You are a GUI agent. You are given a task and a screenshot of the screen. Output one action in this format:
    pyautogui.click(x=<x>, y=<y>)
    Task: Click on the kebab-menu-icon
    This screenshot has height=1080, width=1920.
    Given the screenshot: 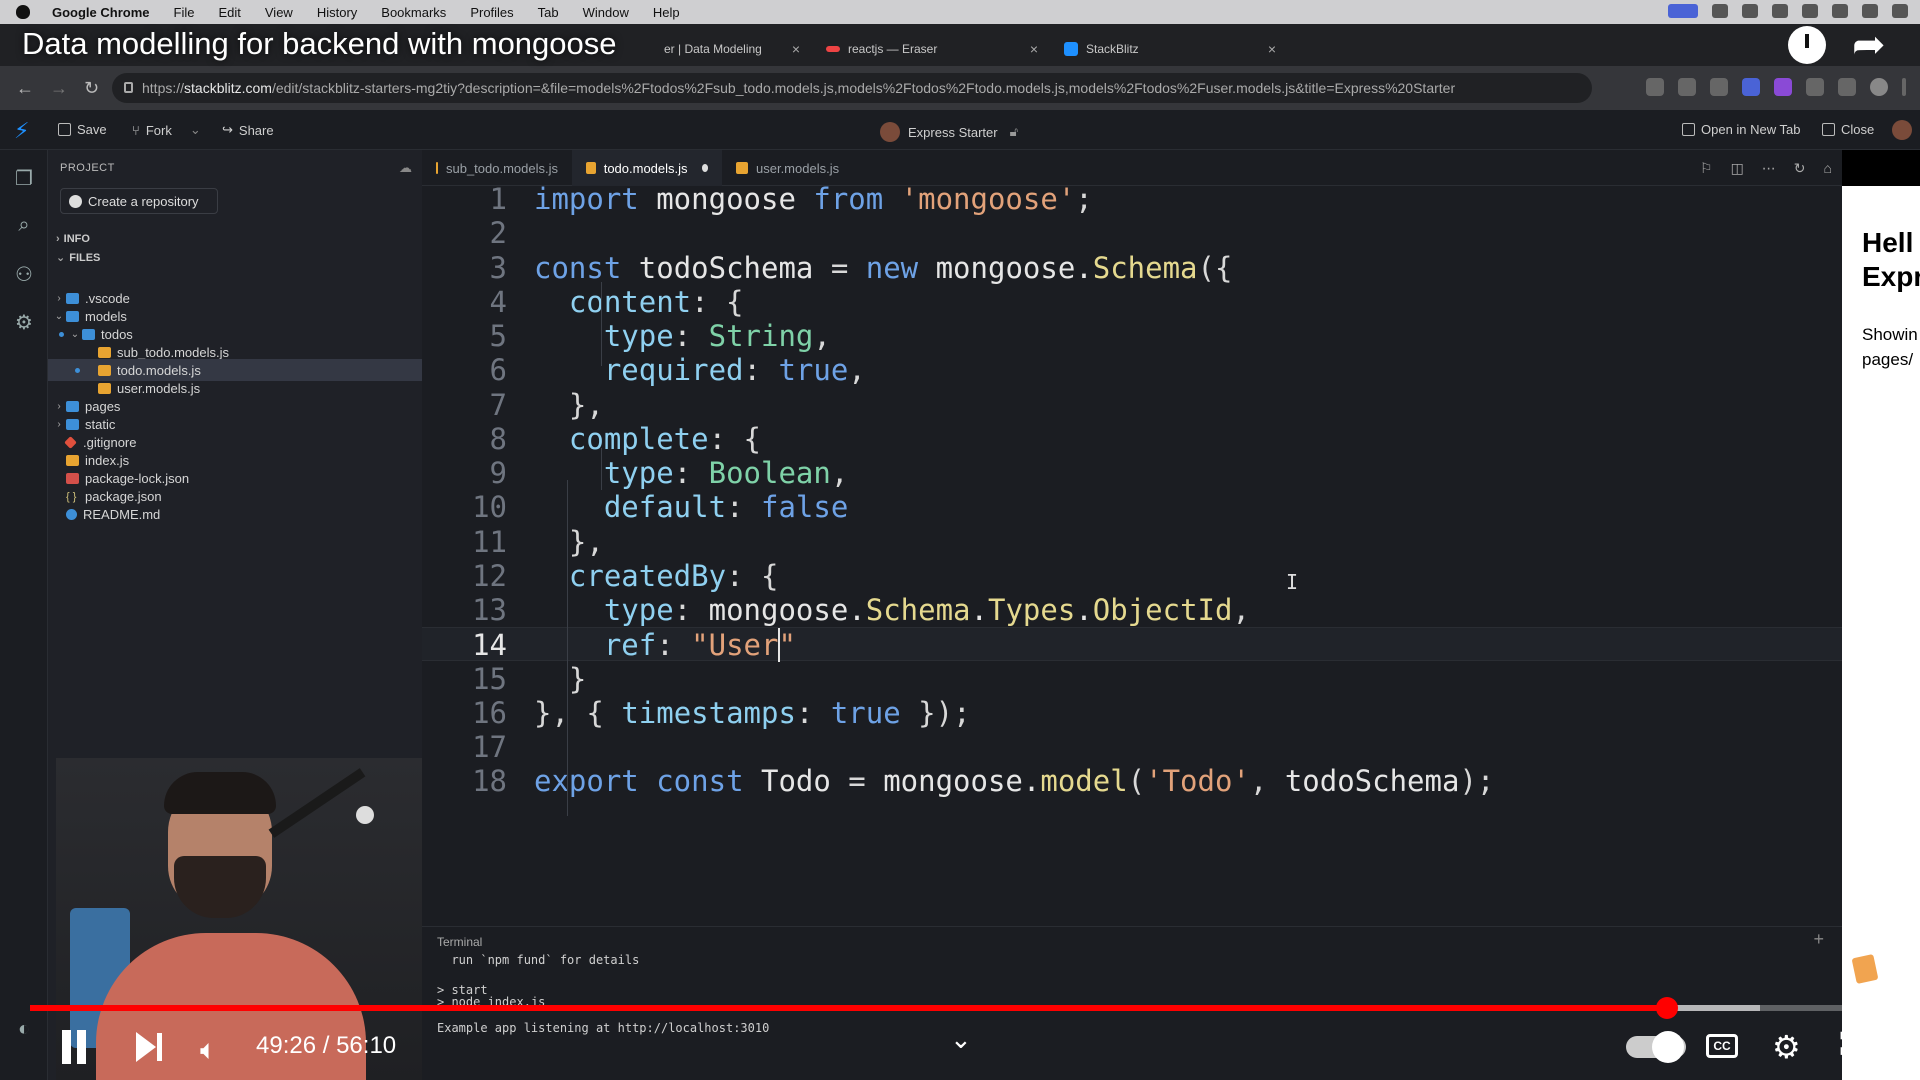 What is the action you would take?
    pyautogui.click(x=1904, y=87)
    